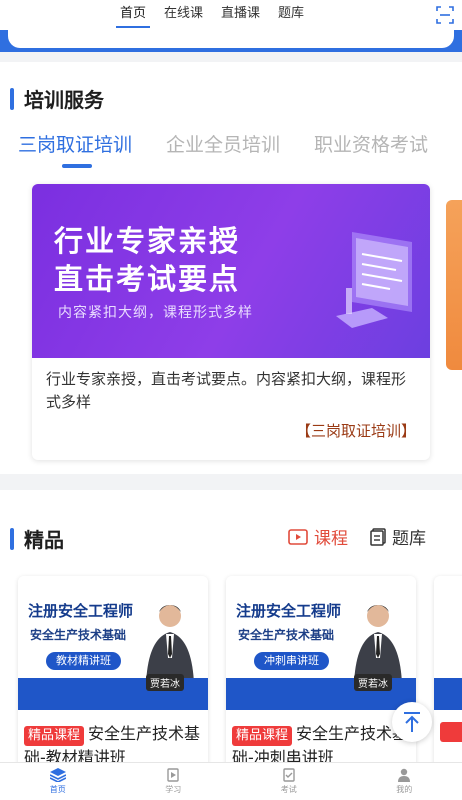 This screenshot has height=800, width=462. I want to click on nav-home-label: 首页, so click(57, 789).